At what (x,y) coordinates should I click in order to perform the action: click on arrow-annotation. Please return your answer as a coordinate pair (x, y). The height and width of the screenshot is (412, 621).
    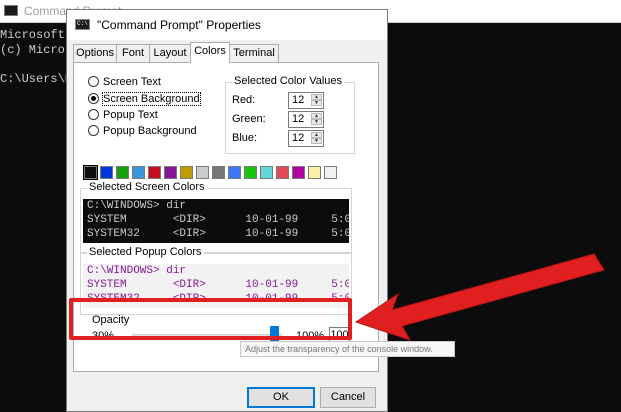
    Looking at the image, I should click on (479, 297).